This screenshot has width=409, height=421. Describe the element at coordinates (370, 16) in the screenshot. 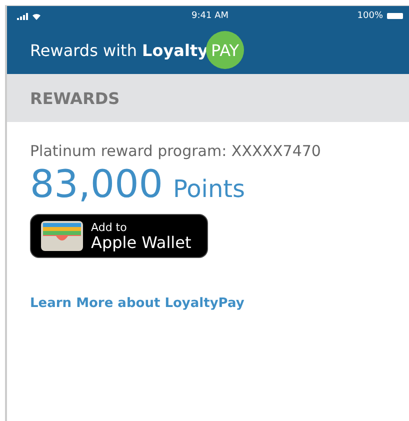

I see `battery-percent: 100%` at that location.